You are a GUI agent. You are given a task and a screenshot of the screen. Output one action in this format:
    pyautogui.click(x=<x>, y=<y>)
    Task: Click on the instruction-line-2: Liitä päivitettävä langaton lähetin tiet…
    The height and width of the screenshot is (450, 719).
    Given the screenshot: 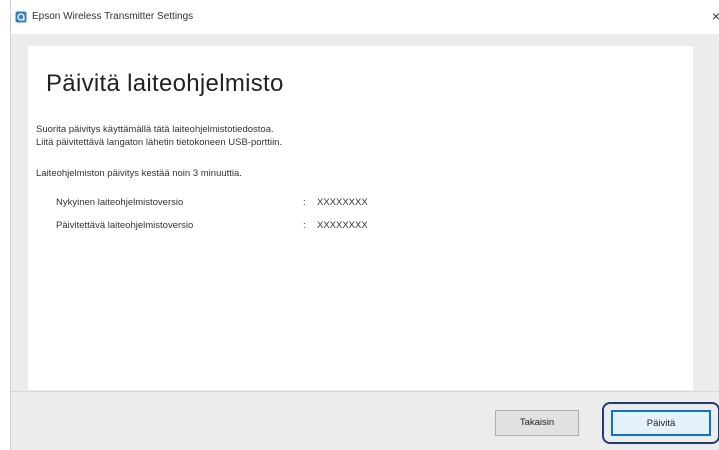 What is the action you would take?
    pyautogui.click(x=159, y=142)
    